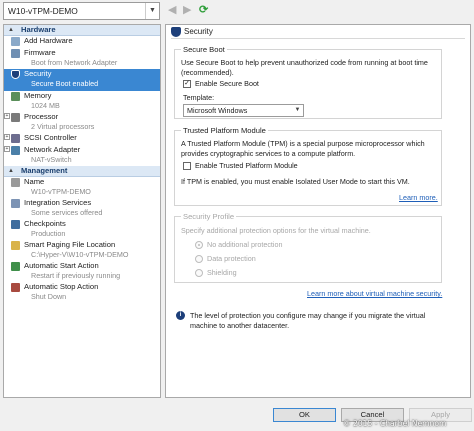 This screenshot has width=474, height=431. I want to click on sidebar-item-detail: Some services offered, so click(67, 212).